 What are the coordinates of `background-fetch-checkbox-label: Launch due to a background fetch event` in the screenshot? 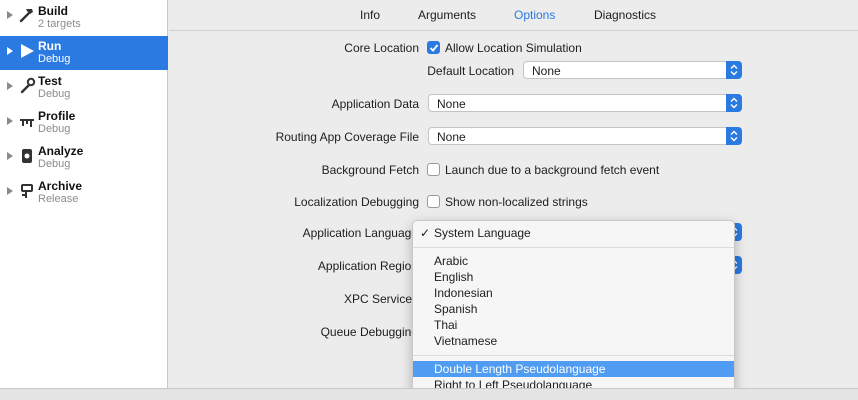 It's located at (552, 170).